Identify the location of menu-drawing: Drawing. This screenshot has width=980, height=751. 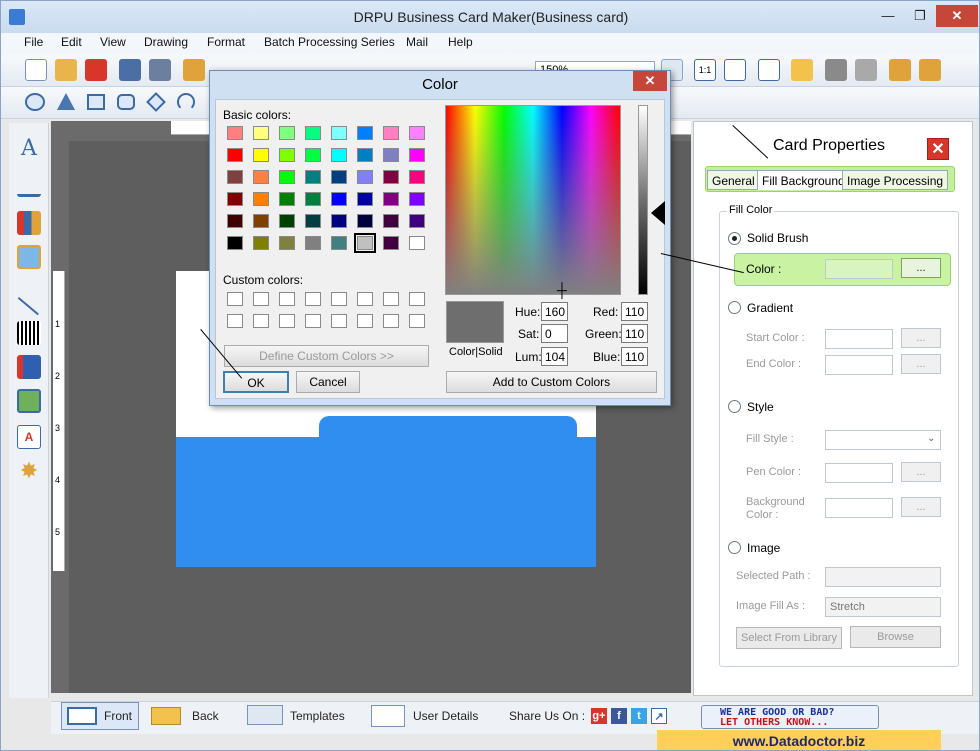
(166, 42).